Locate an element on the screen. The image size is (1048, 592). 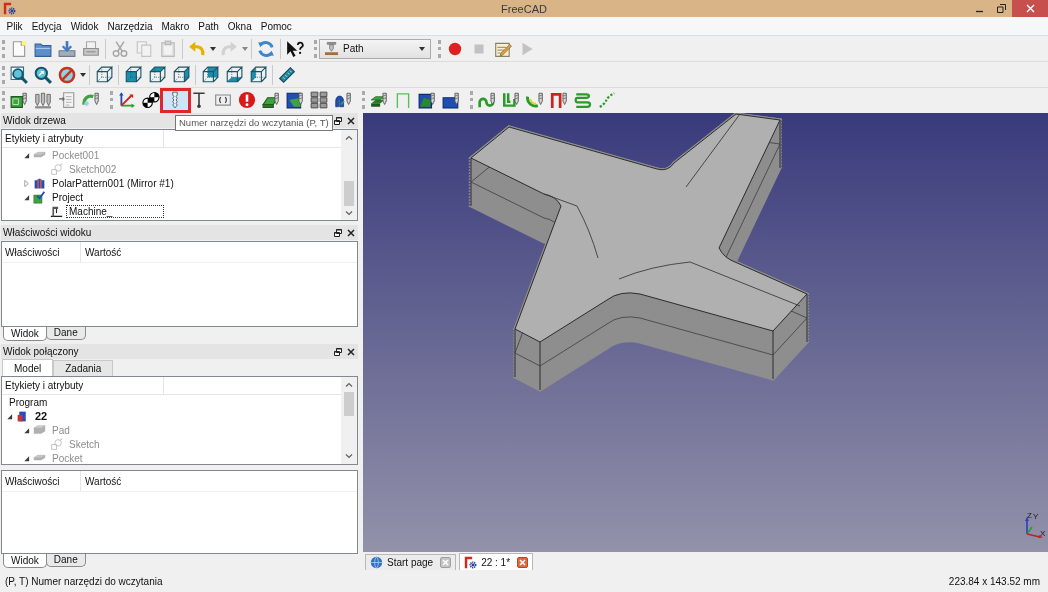
curved-band-tool-icon is located at coordinates (343, 100).